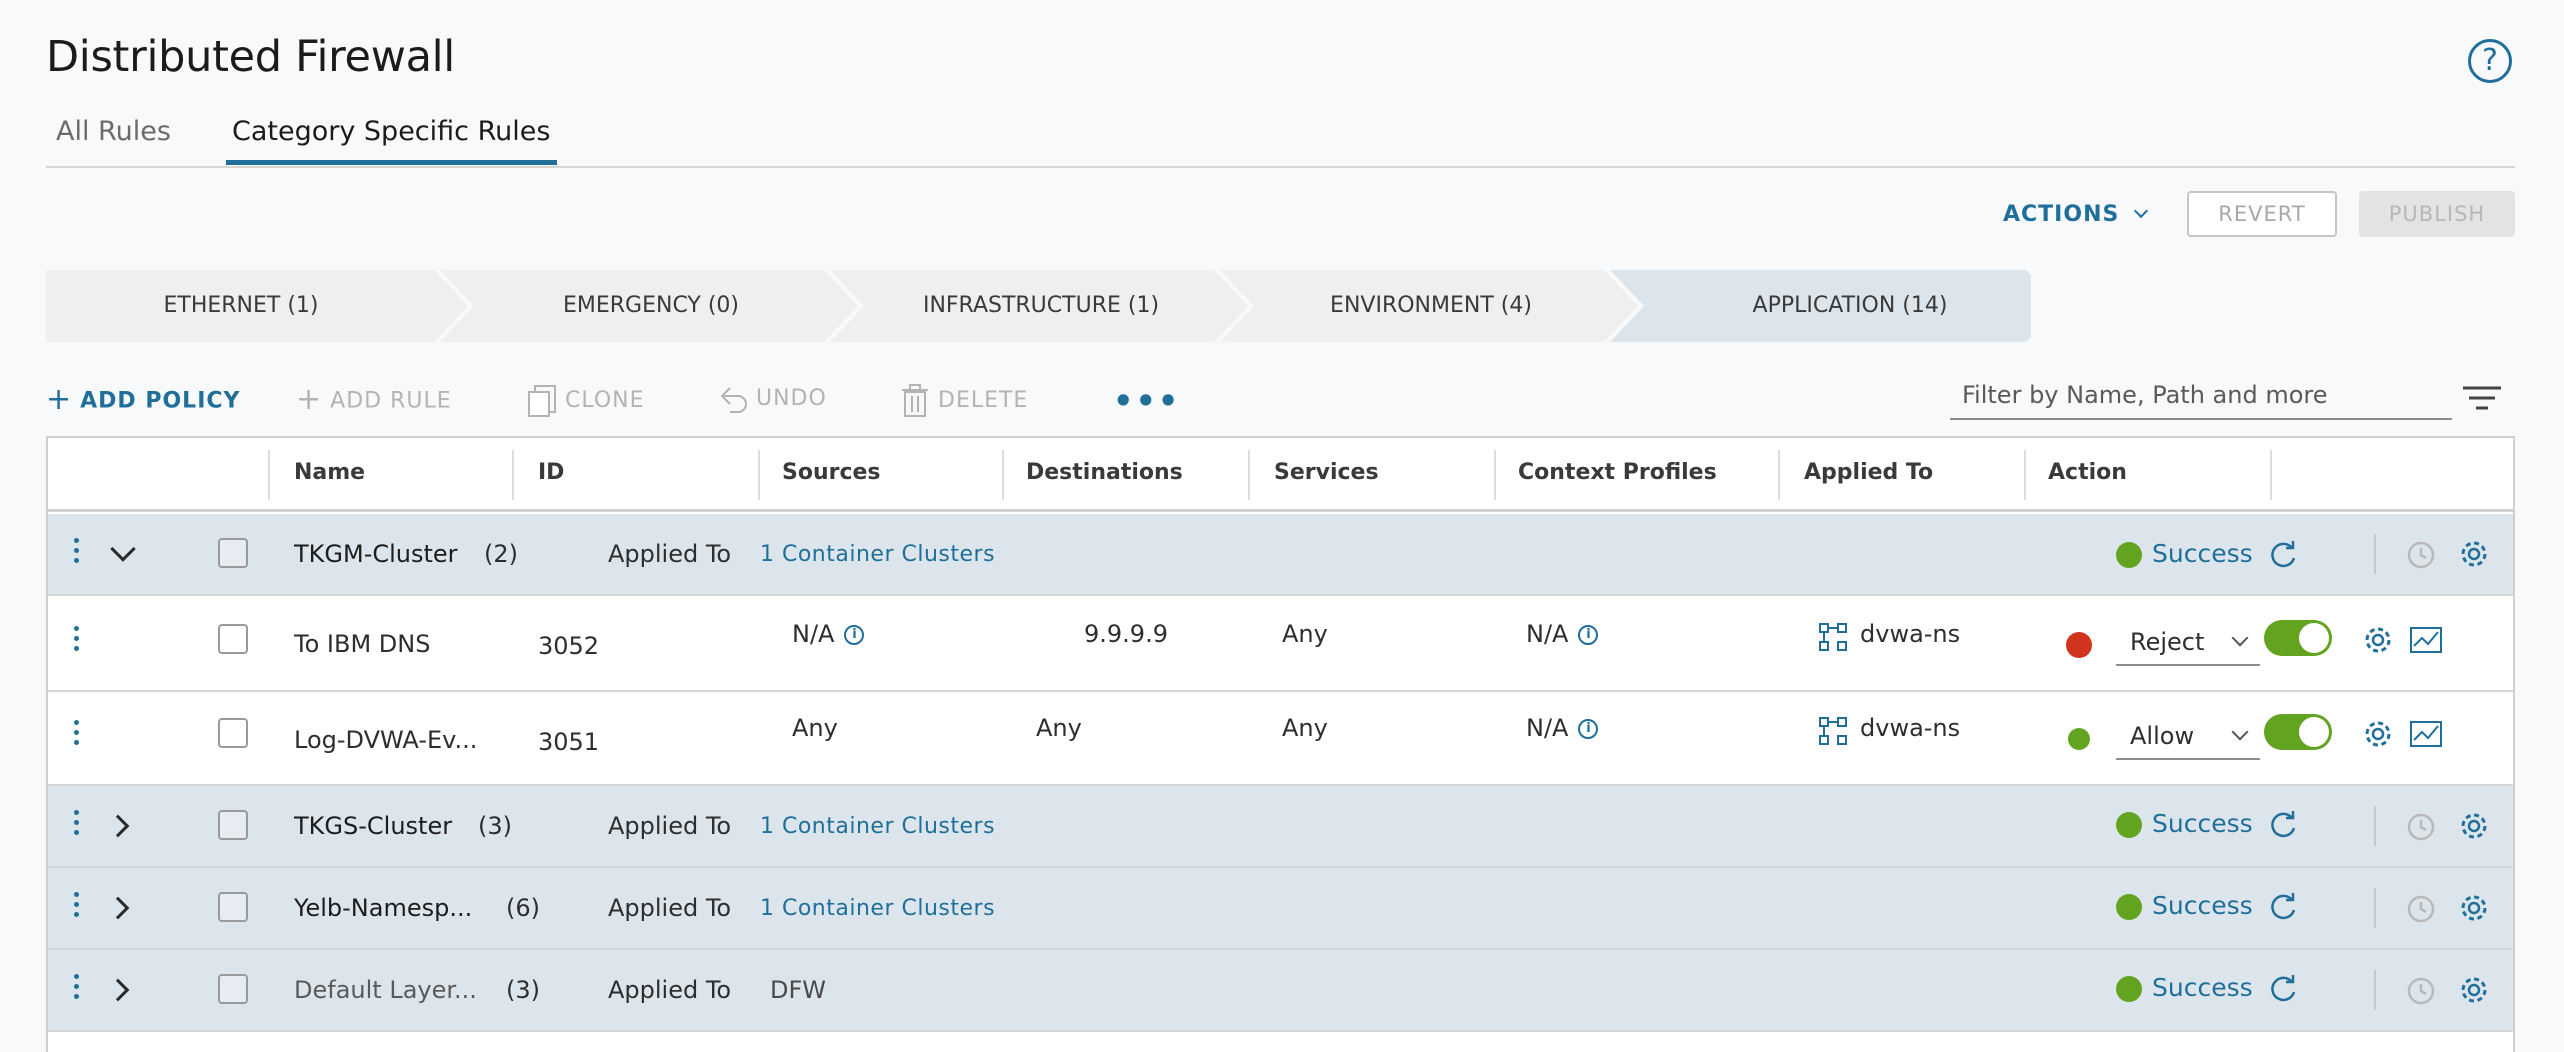 Image resolution: width=2564 pixels, height=1052 pixels. Describe the element at coordinates (772, 399) in the screenshot. I see `undo-button: UNDO` at that location.